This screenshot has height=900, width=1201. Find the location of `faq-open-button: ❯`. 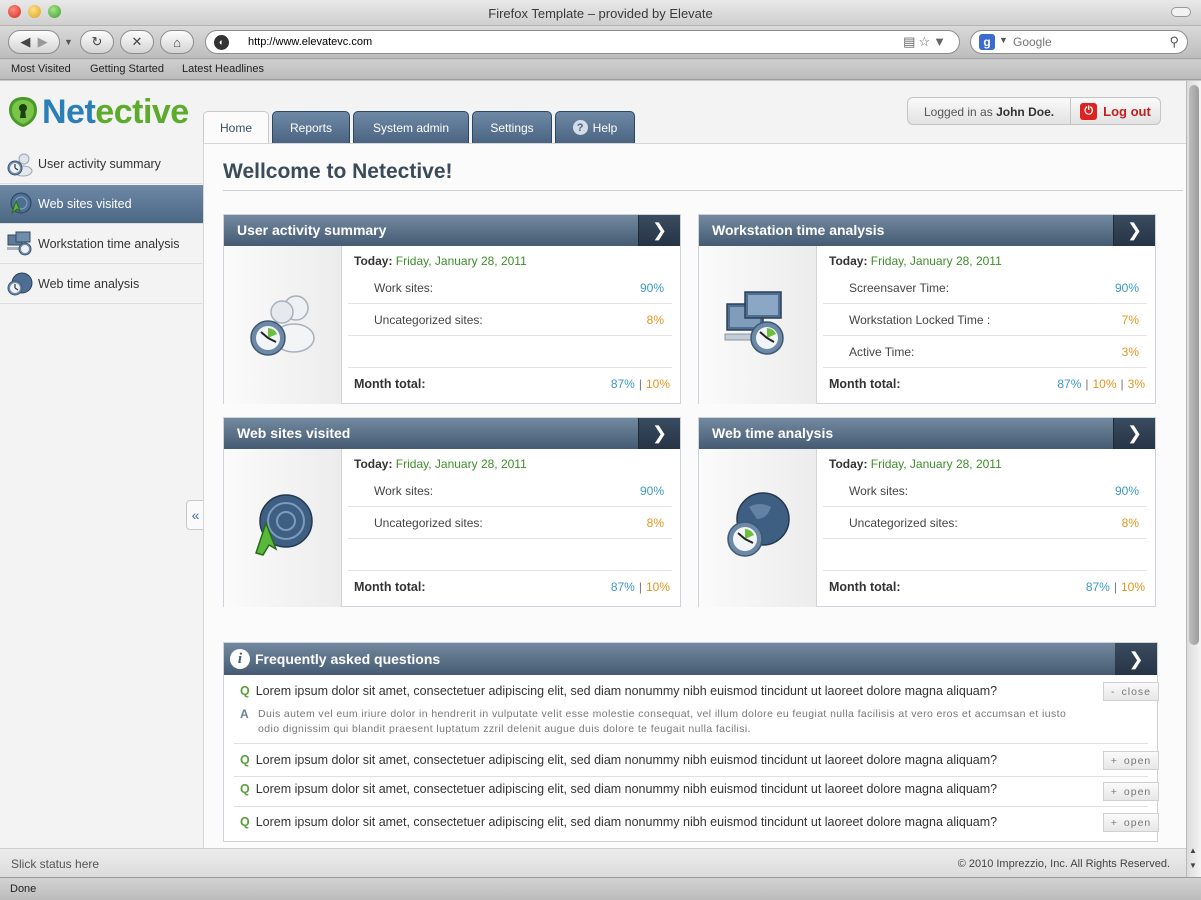

faq-open-button: ❯ is located at coordinates (1136, 659).